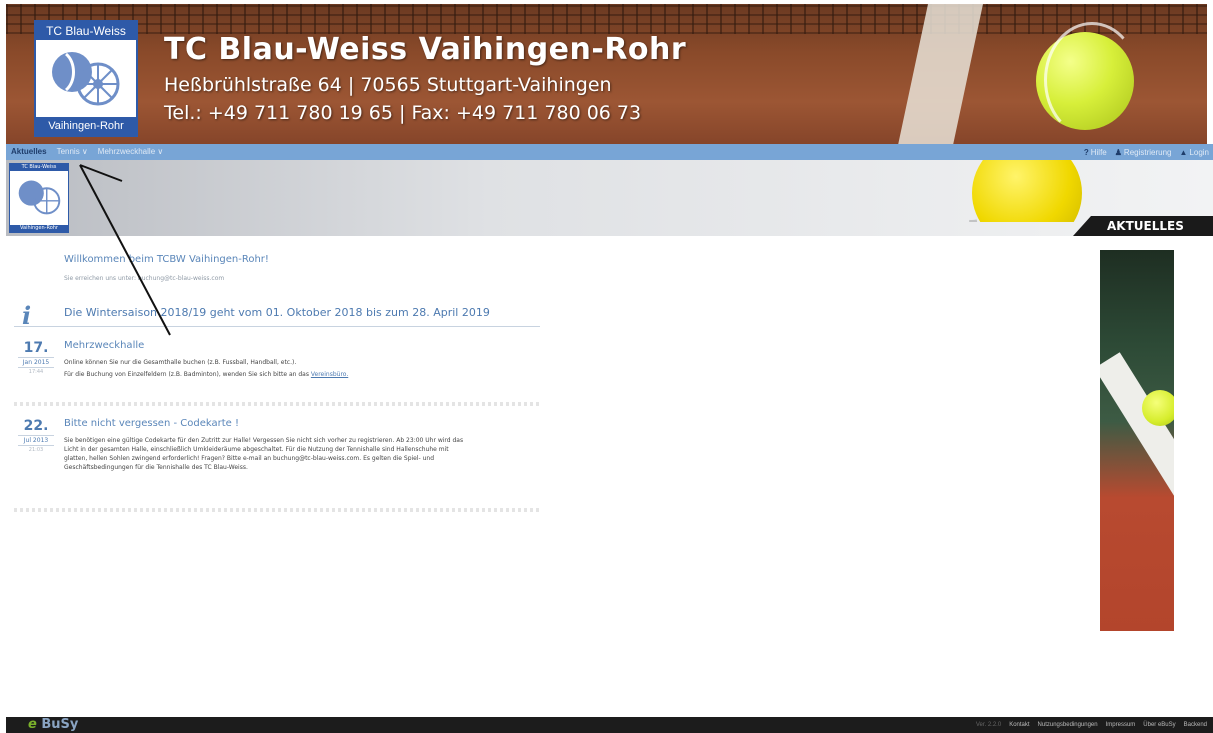  I want to click on register-link: ♟ Registrierung, so click(1143, 152).